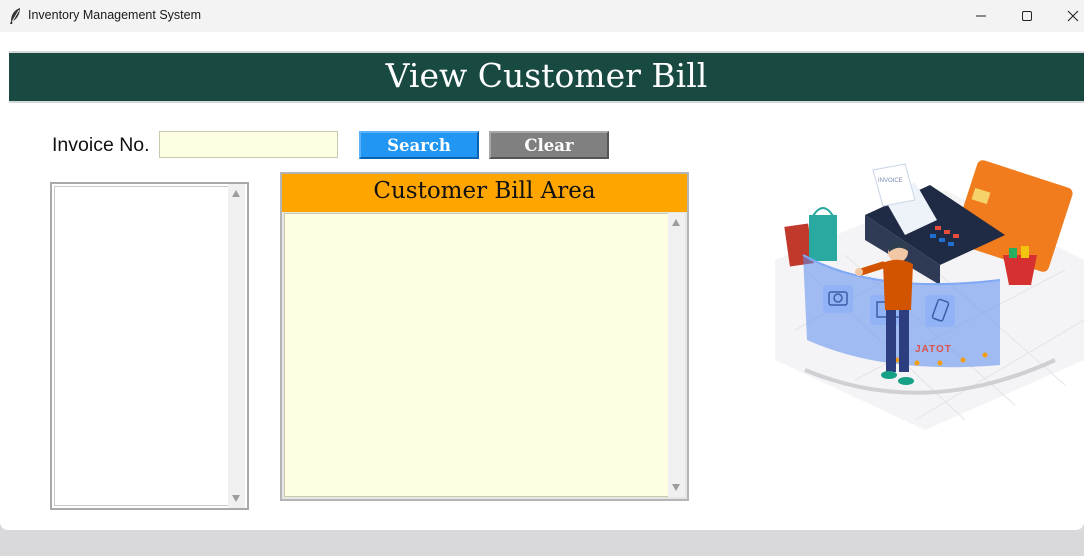  What do you see at coordinates (1073, 16) in the screenshot?
I see `close-icon` at bounding box center [1073, 16].